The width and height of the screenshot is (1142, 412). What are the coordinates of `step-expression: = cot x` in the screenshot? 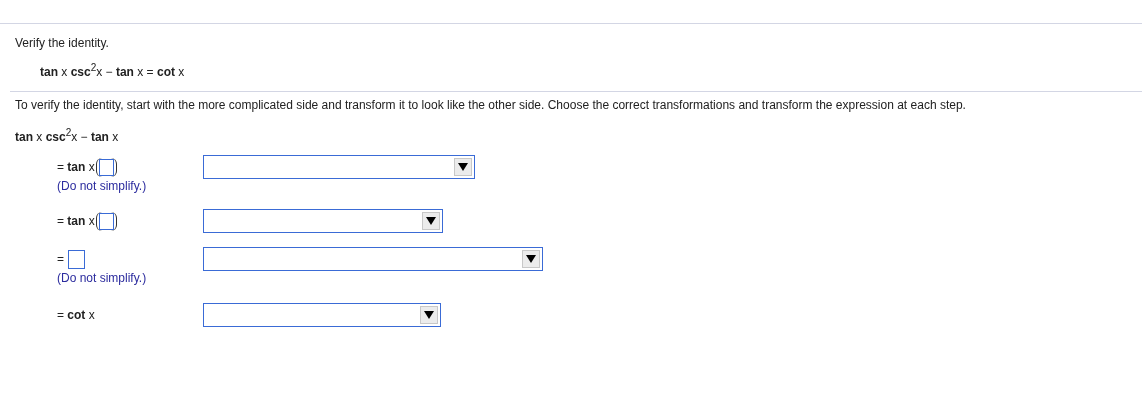 It's located at (76, 315).